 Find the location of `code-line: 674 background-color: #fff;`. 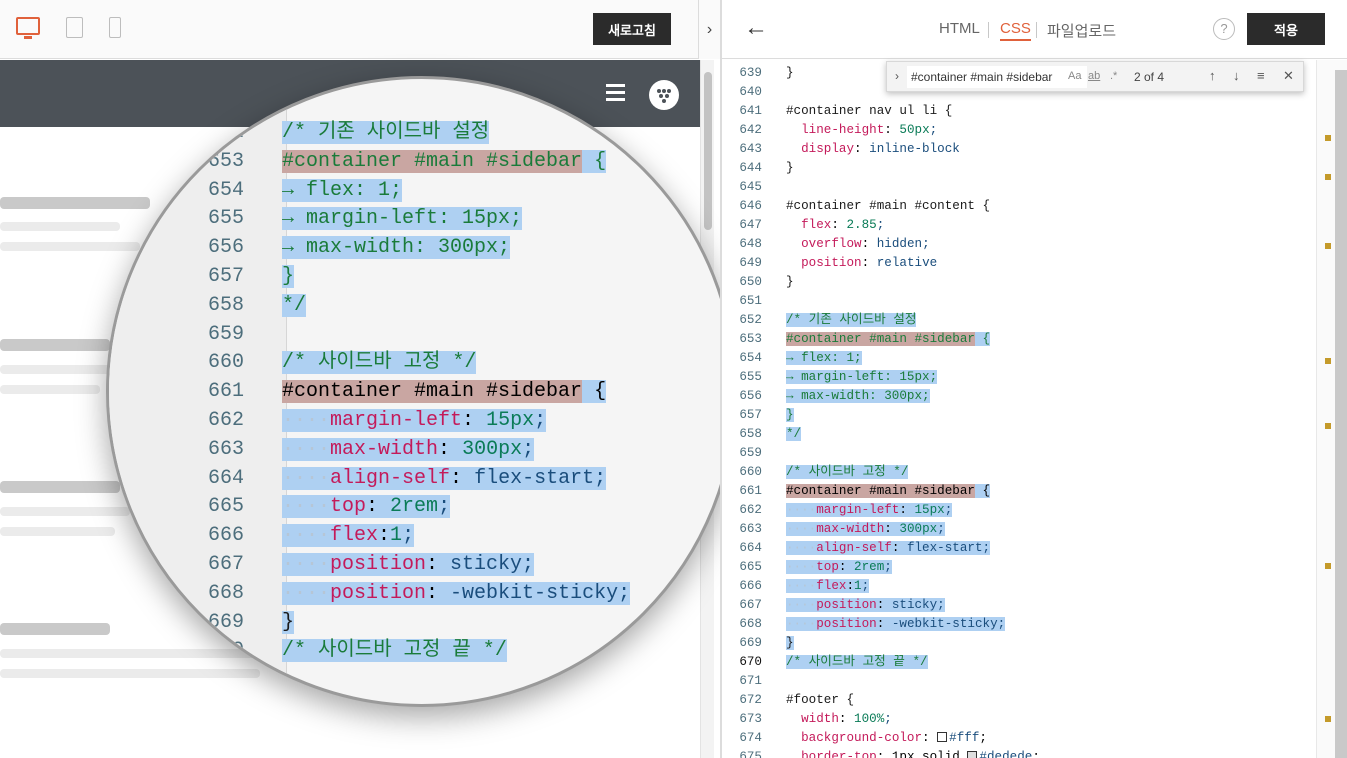

code-line: 674 background-color: #fff; is located at coordinates (1022, 738).